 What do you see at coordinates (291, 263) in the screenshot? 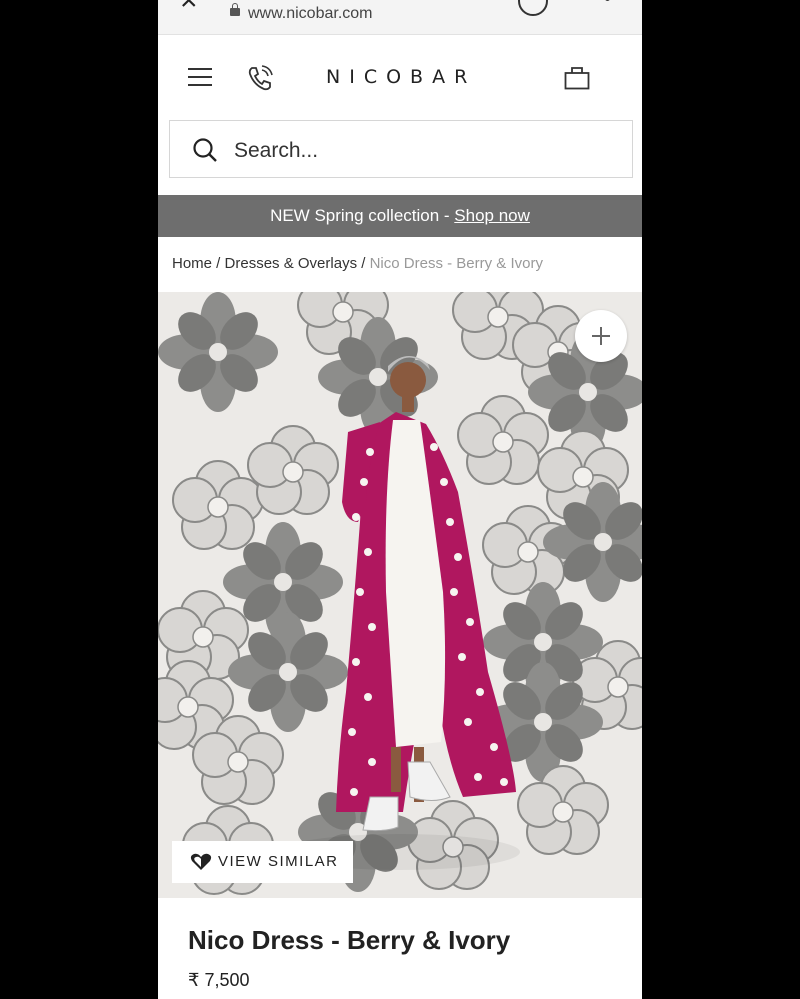
I see `breadcrumb-category: Dresses & Overlays` at bounding box center [291, 263].